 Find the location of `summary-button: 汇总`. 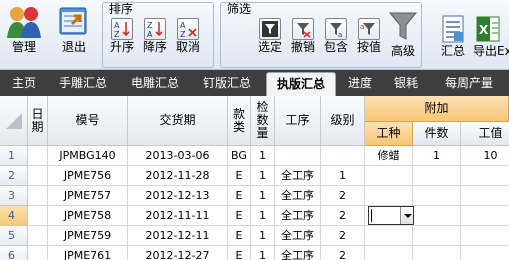

summary-button: 汇总 is located at coordinates (453, 36).